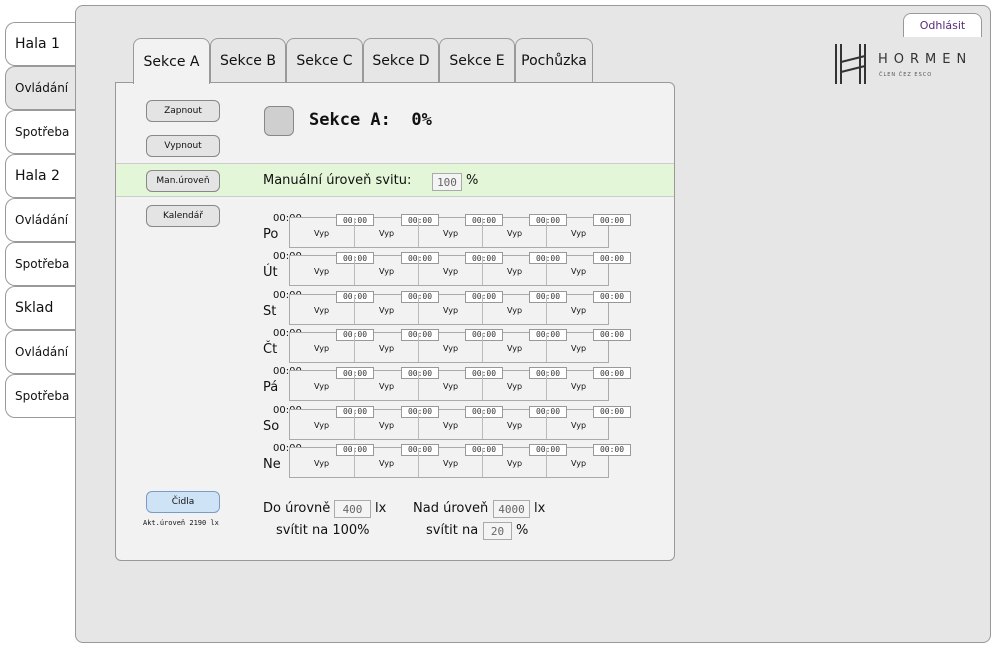  What do you see at coordinates (40, 308) in the screenshot?
I see `sidebar-item: Sklad` at bounding box center [40, 308].